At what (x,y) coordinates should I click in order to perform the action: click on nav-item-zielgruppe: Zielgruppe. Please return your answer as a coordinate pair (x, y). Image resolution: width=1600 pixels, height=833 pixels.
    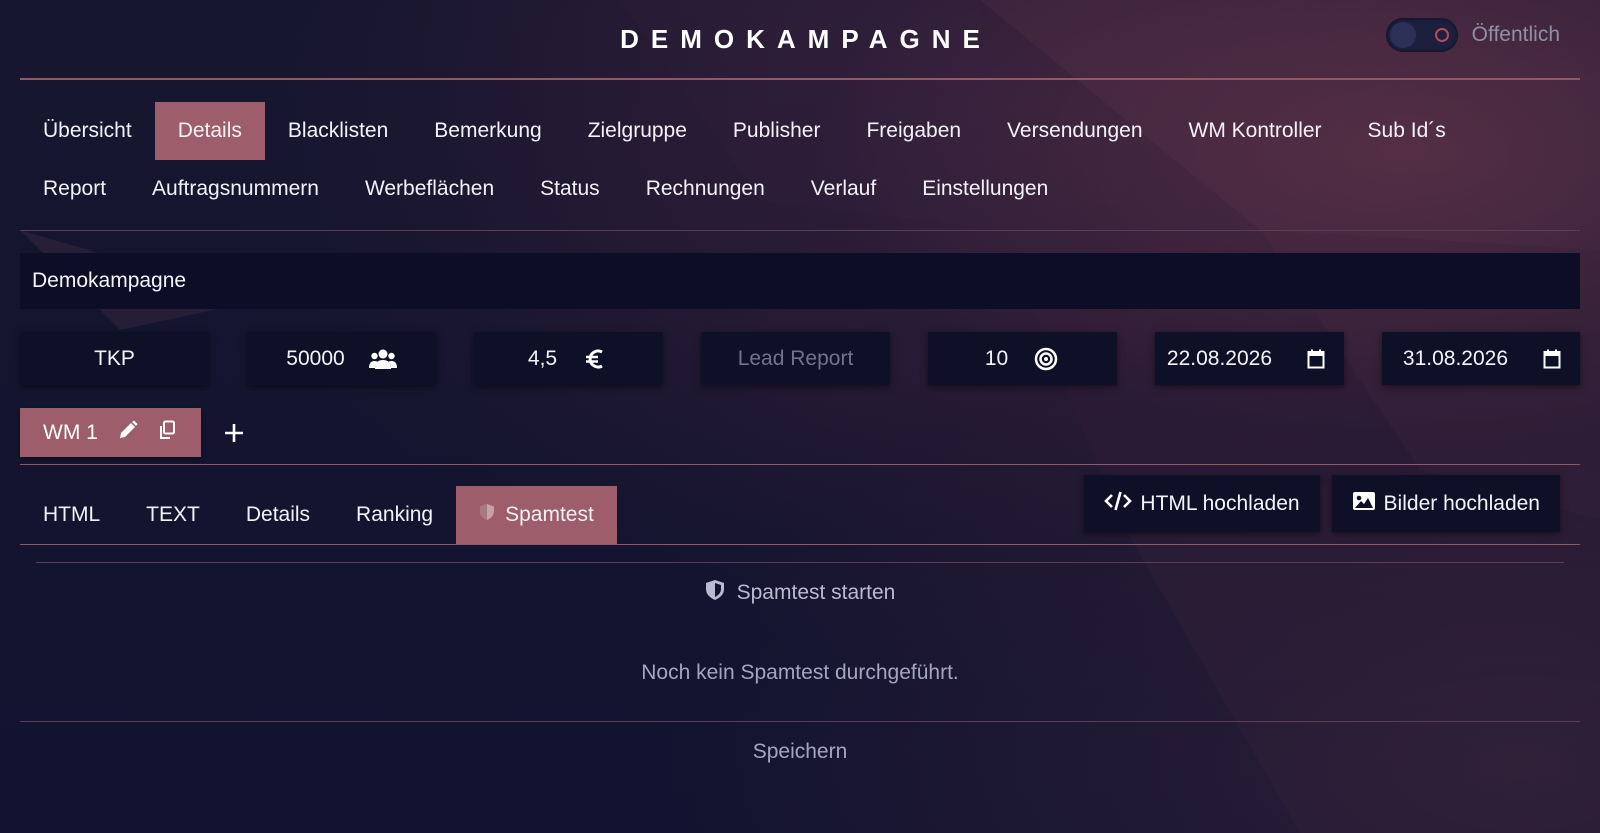
    Looking at the image, I should click on (637, 131).